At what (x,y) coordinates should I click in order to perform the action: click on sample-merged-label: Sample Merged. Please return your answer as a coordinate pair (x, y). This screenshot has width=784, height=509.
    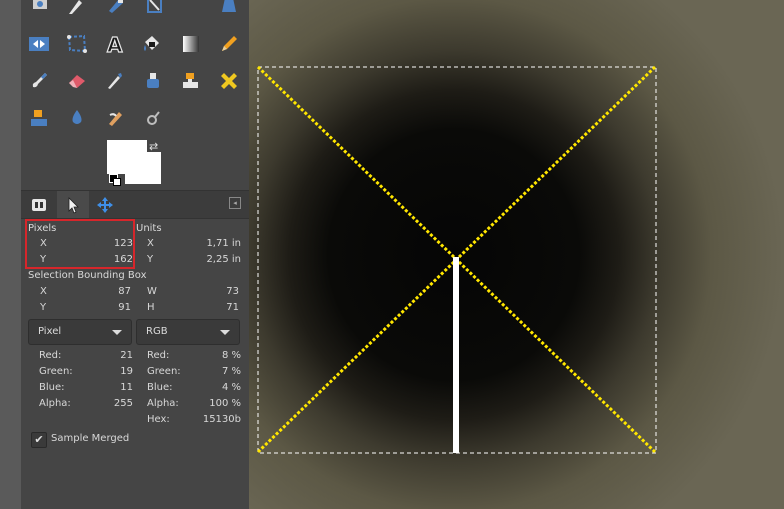
    Looking at the image, I should click on (90, 438).